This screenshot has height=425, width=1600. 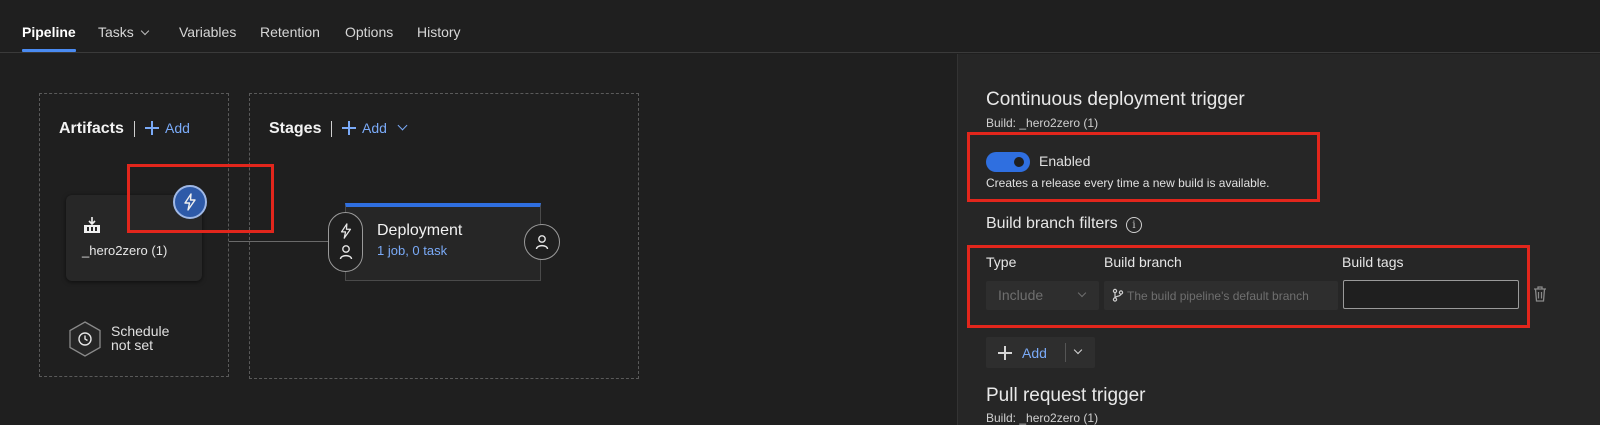 I want to click on post-deployment-conditions-button, so click(x=542, y=242).